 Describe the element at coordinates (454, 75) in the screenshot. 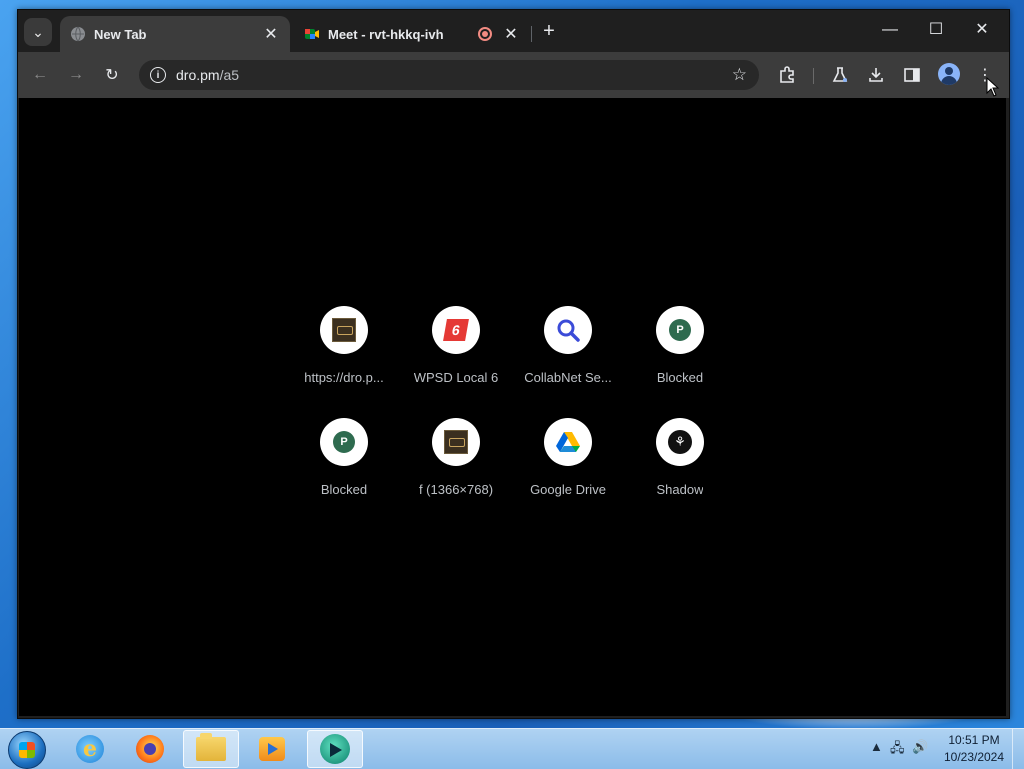

I see `url-text: dro.pm/a5` at that location.